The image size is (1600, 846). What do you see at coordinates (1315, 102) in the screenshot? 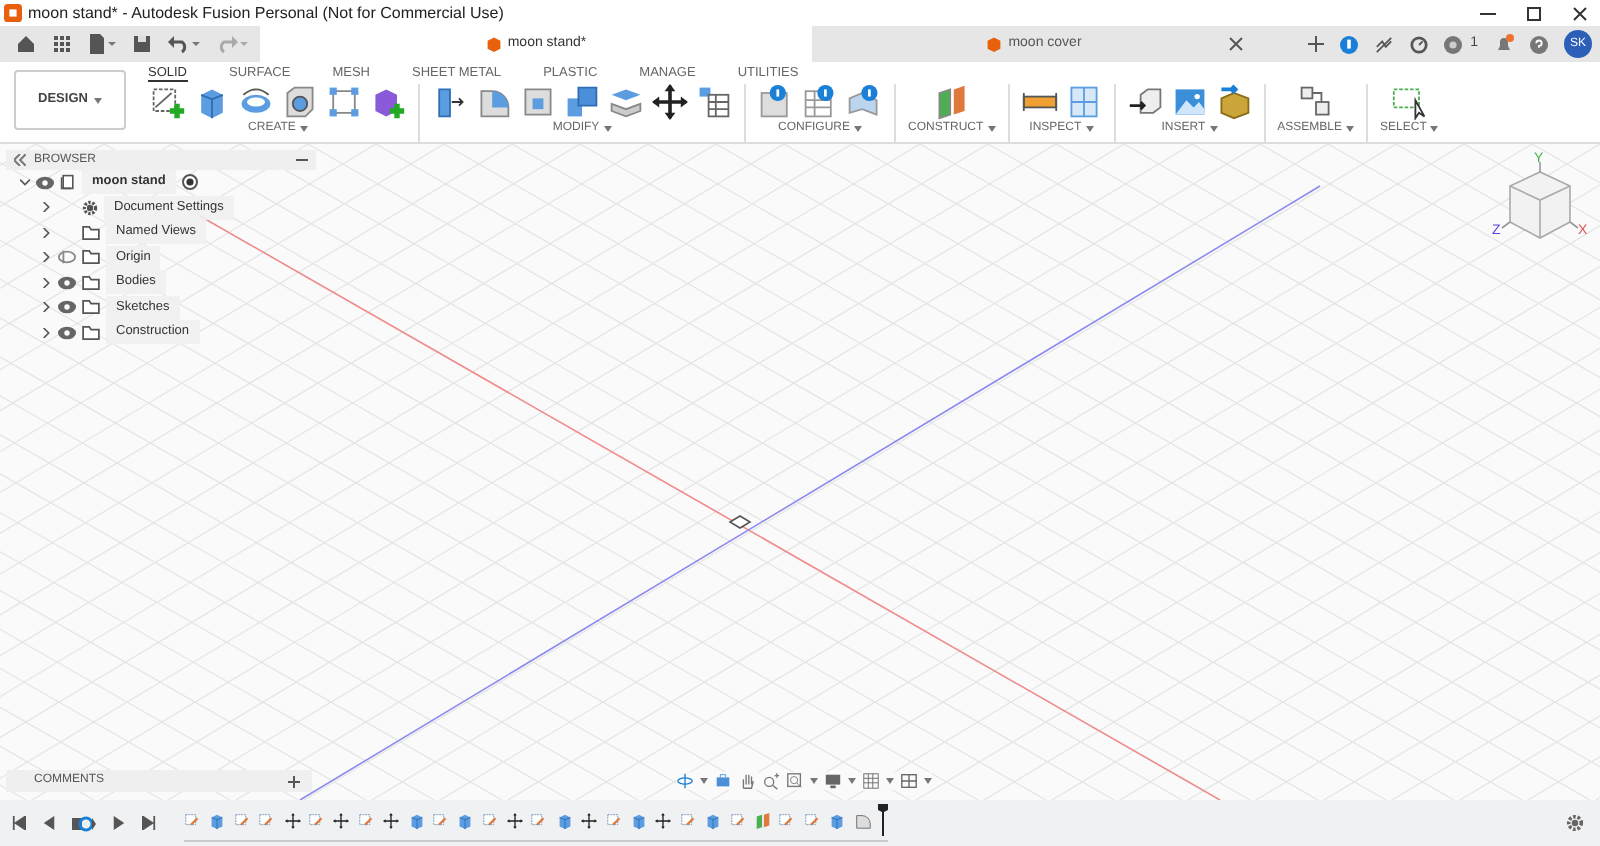
I see `joint-icon` at bounding box center [1315, 102].